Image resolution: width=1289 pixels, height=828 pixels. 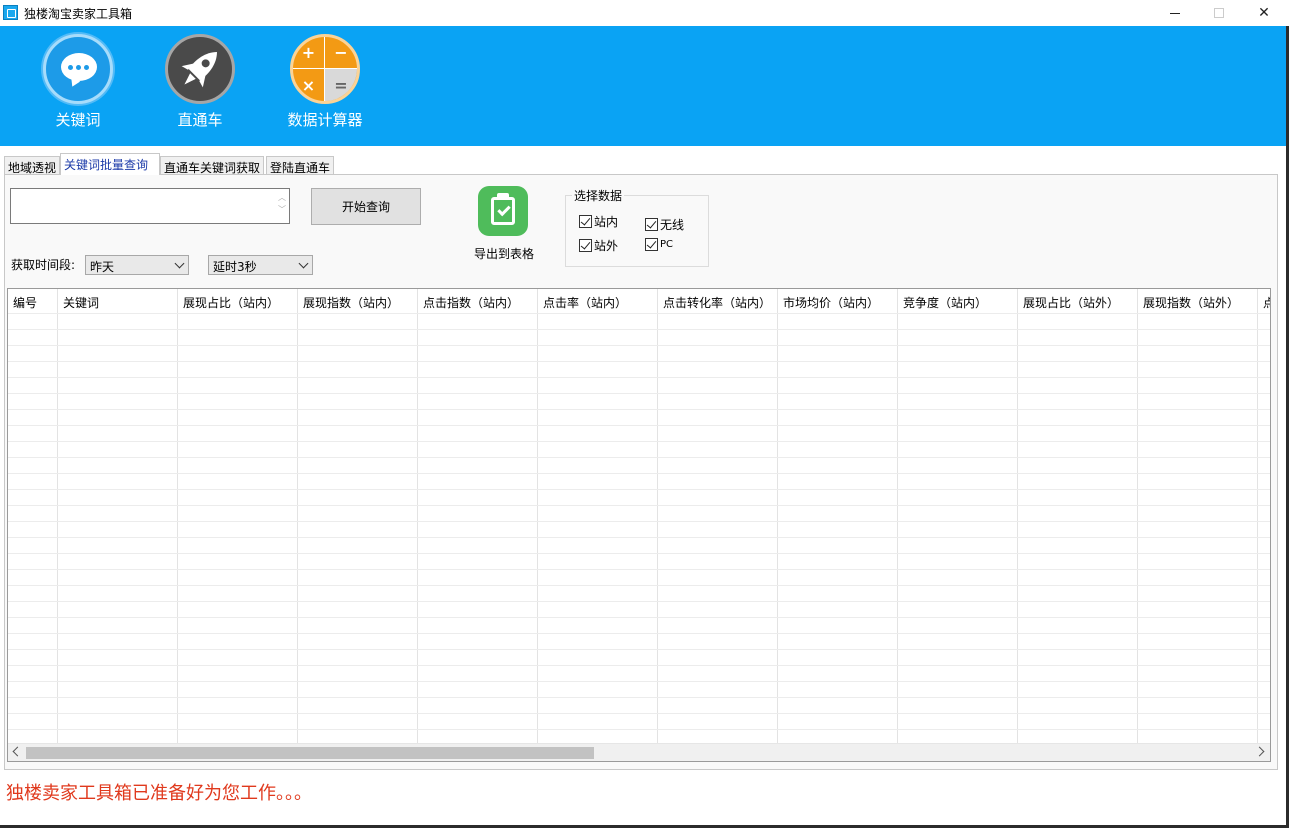 I want to click on checkbox-wireless: 无线, so click(x=664, y=224).